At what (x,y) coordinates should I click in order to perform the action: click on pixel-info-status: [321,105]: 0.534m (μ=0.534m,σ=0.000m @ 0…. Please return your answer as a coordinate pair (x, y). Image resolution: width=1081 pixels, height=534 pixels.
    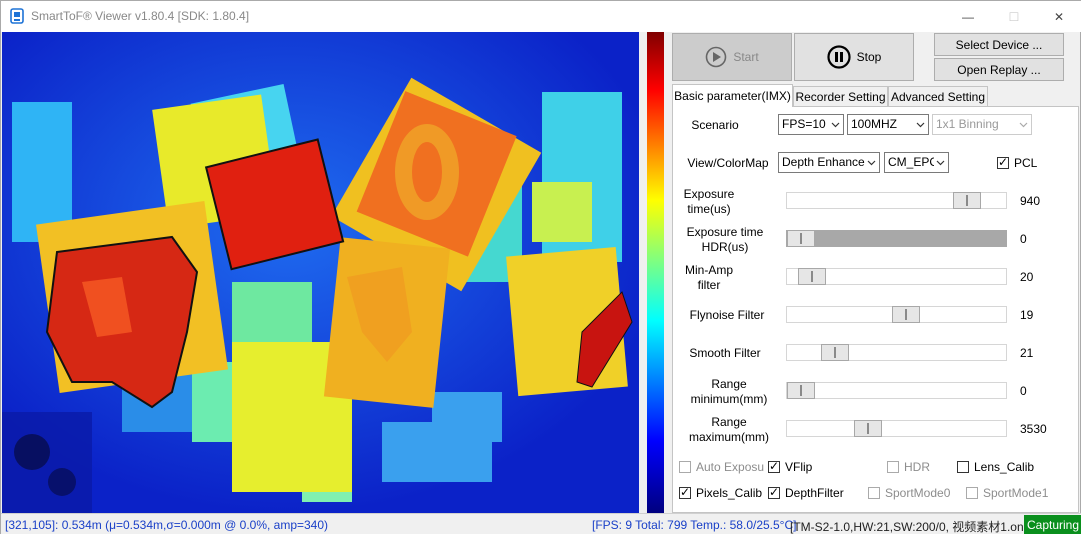
    Looking at the image, I should click on (167, 525).